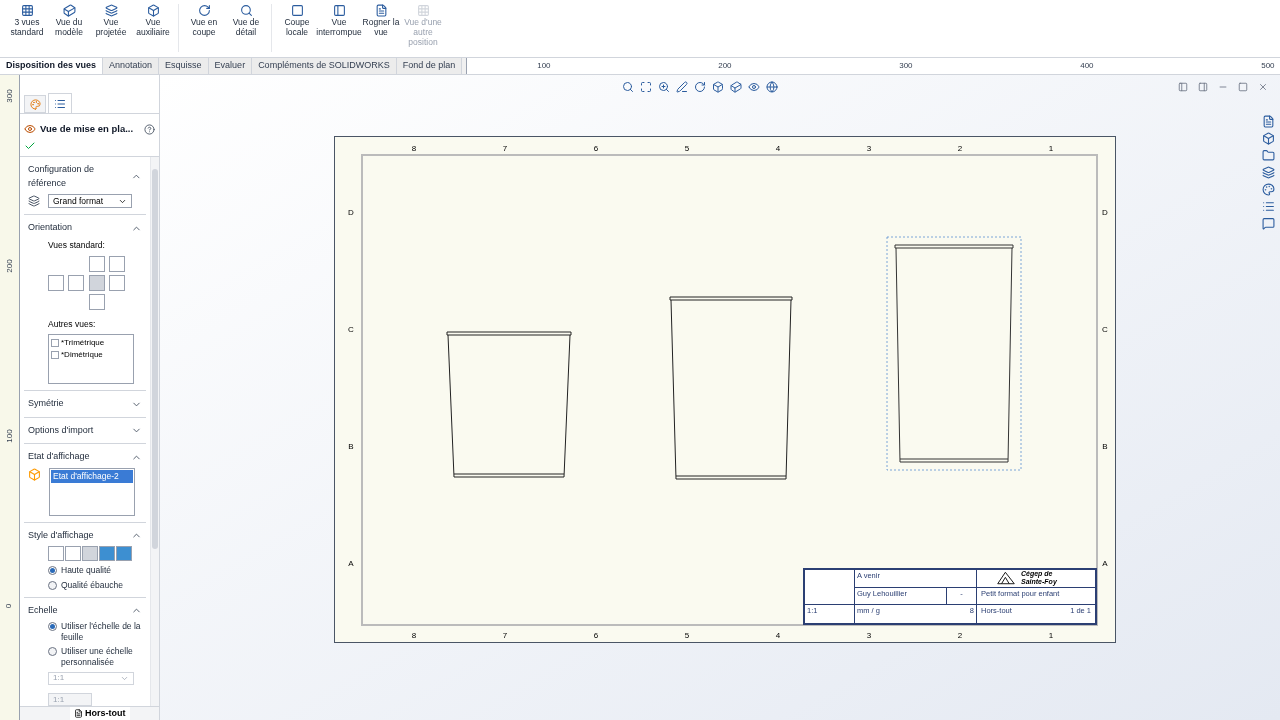  Describe the element at coordinates (92, 585) in the screenshot. I see `radio-label: Qualité ébauche` at that location.